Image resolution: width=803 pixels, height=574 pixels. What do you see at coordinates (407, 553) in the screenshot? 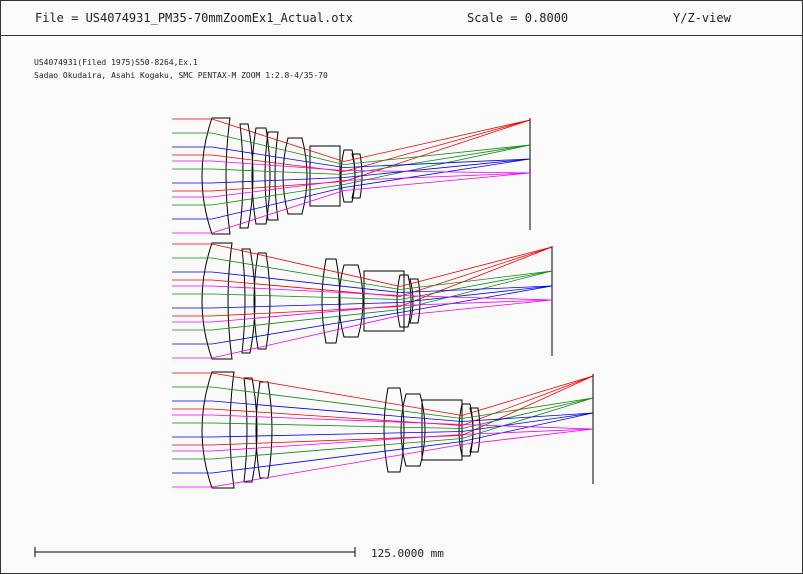
I see `scale-bar-label: 125.0000 mm` at bounding box center [407, 553].